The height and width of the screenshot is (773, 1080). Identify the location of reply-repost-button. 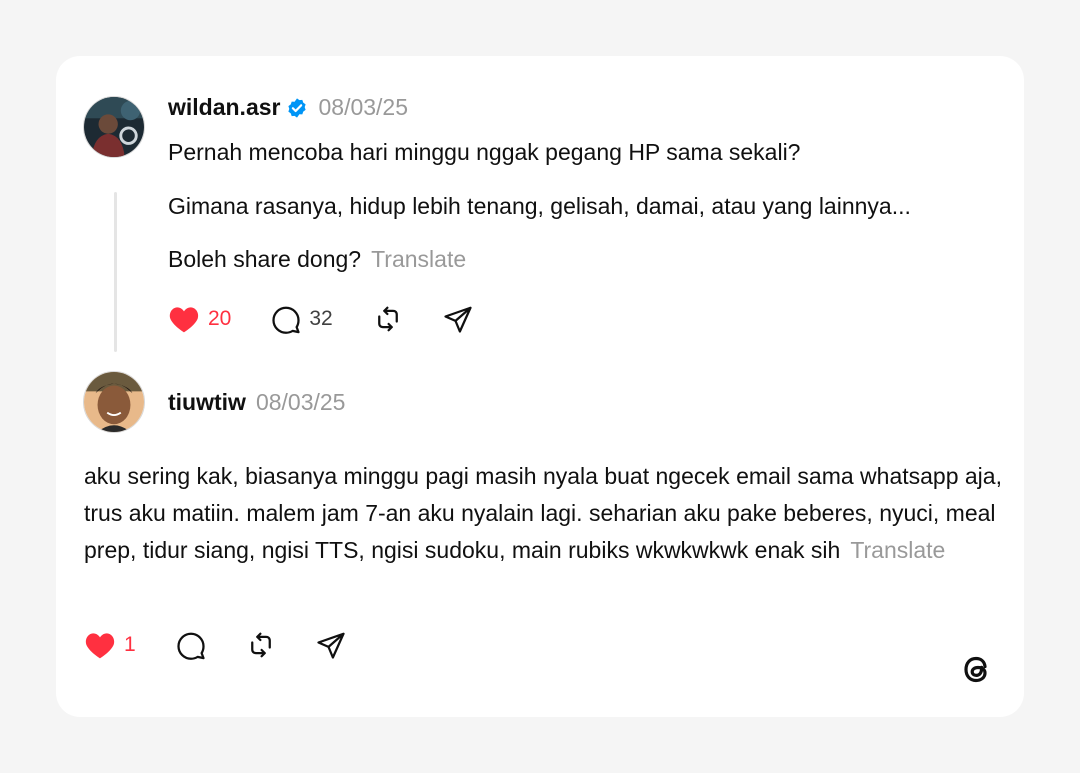
(261, 645).